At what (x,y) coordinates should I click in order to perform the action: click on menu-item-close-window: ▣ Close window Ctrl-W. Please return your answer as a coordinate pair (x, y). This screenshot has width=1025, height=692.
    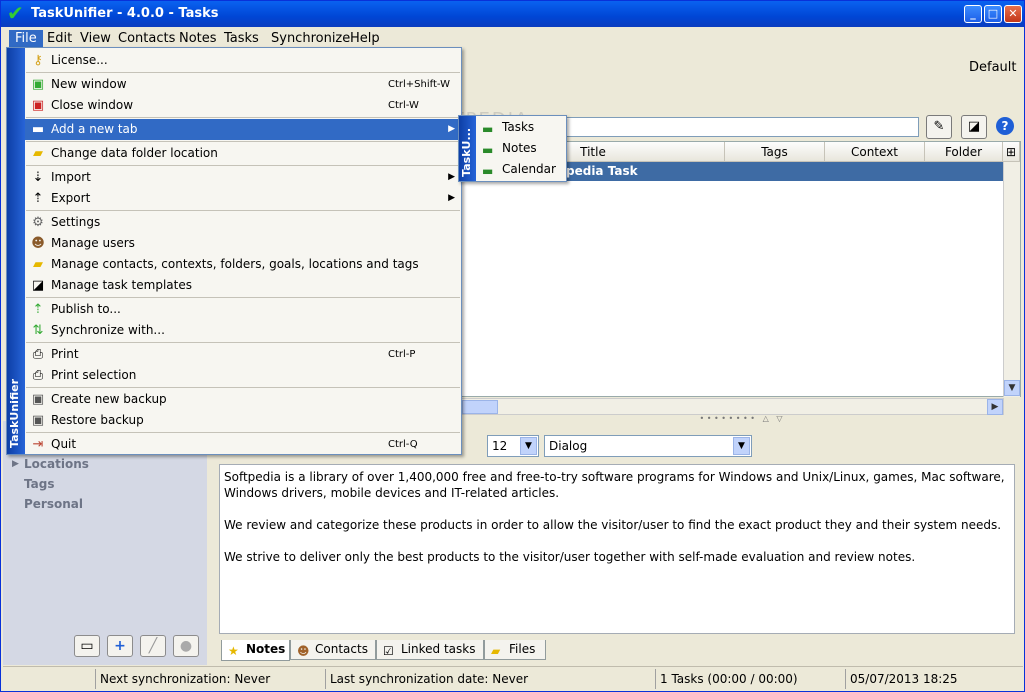
    Looking at the image, I should click on (243, 105).